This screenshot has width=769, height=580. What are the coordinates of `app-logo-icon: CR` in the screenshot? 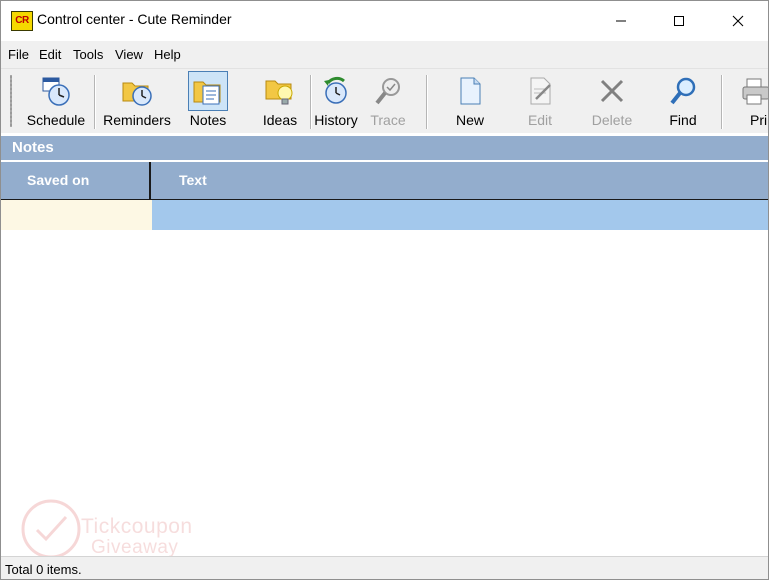 It's located at (22, 21).